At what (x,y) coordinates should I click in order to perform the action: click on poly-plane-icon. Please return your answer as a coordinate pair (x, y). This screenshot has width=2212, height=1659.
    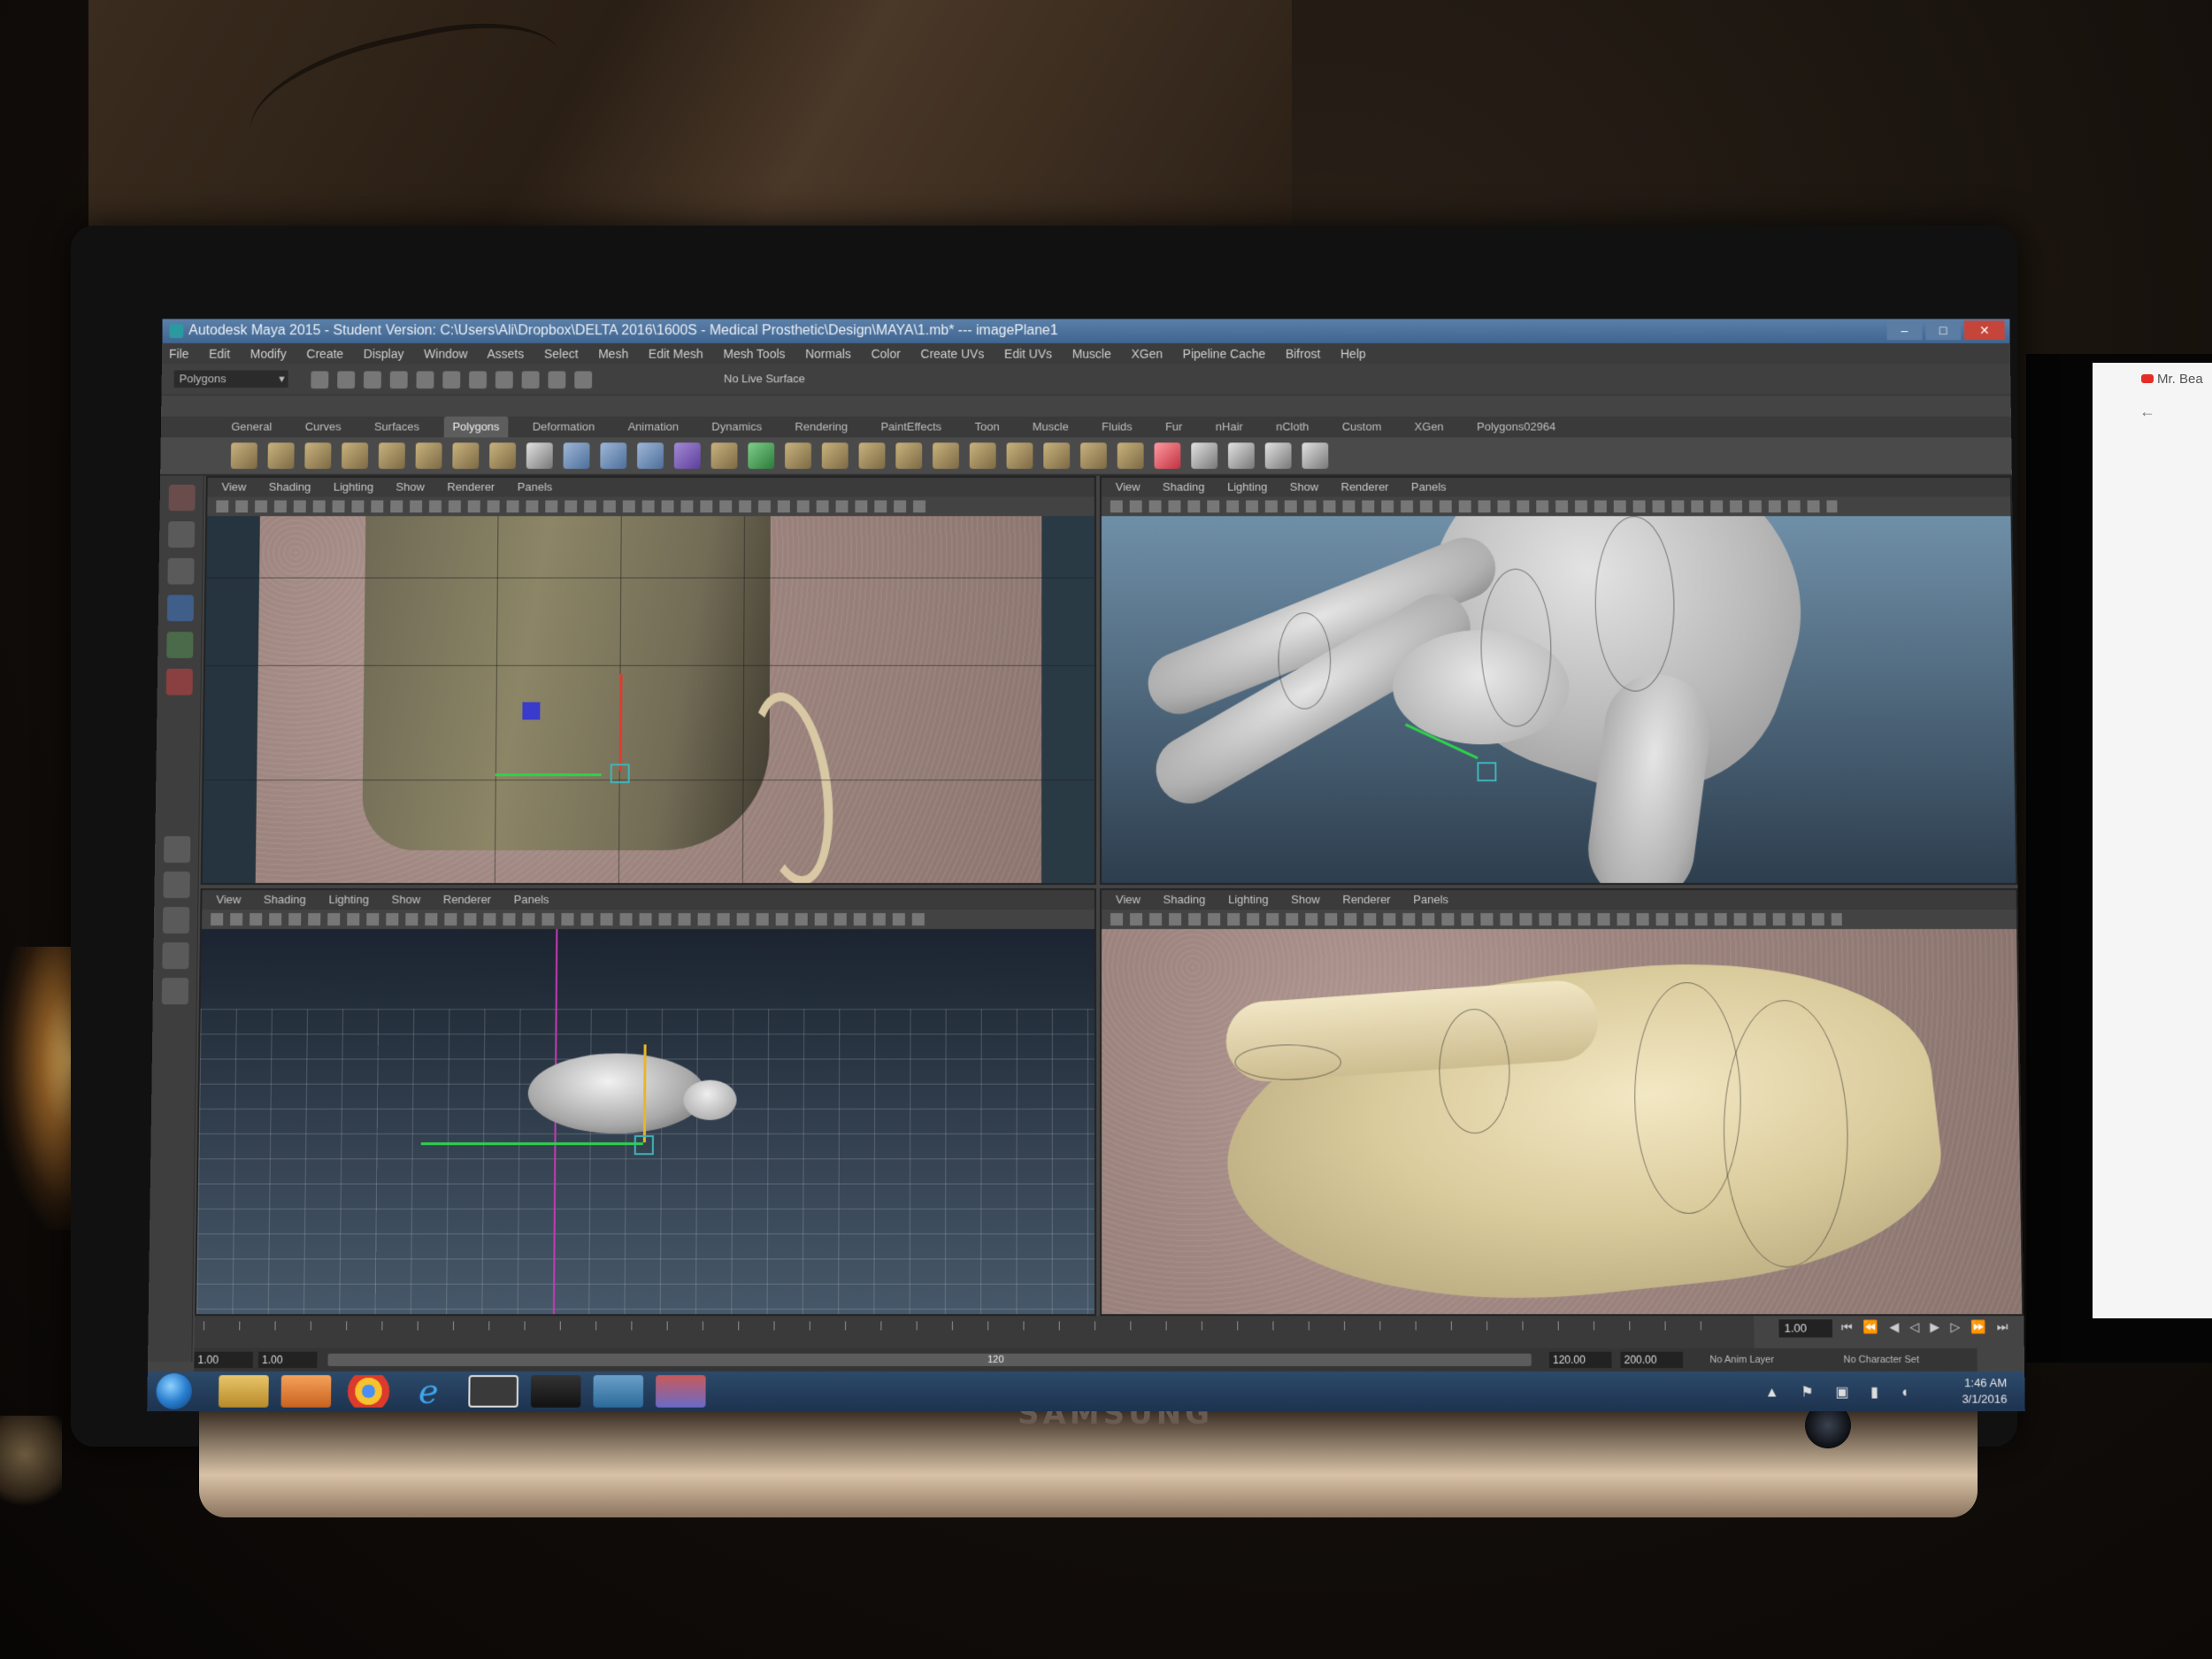
    Looking at the image, I should click on (392, 455).